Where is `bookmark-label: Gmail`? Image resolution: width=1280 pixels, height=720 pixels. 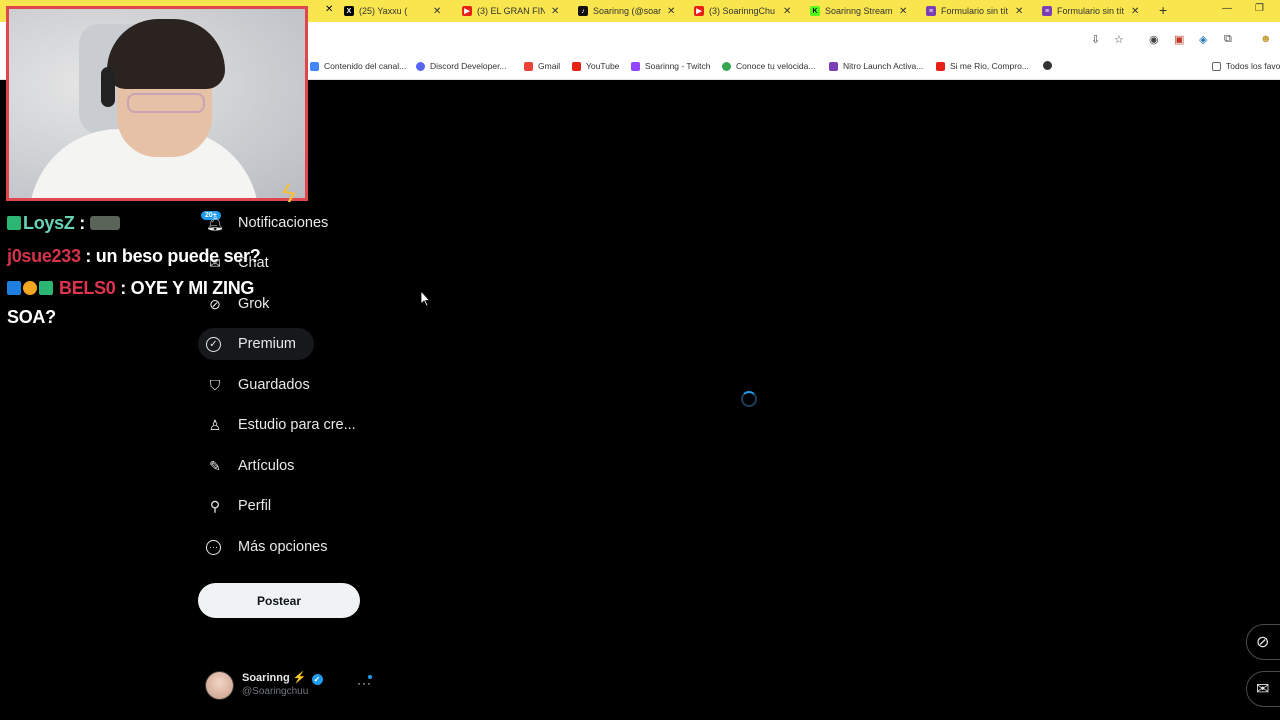
bookmark-label: Gmail is located at coordinates (549, 66).